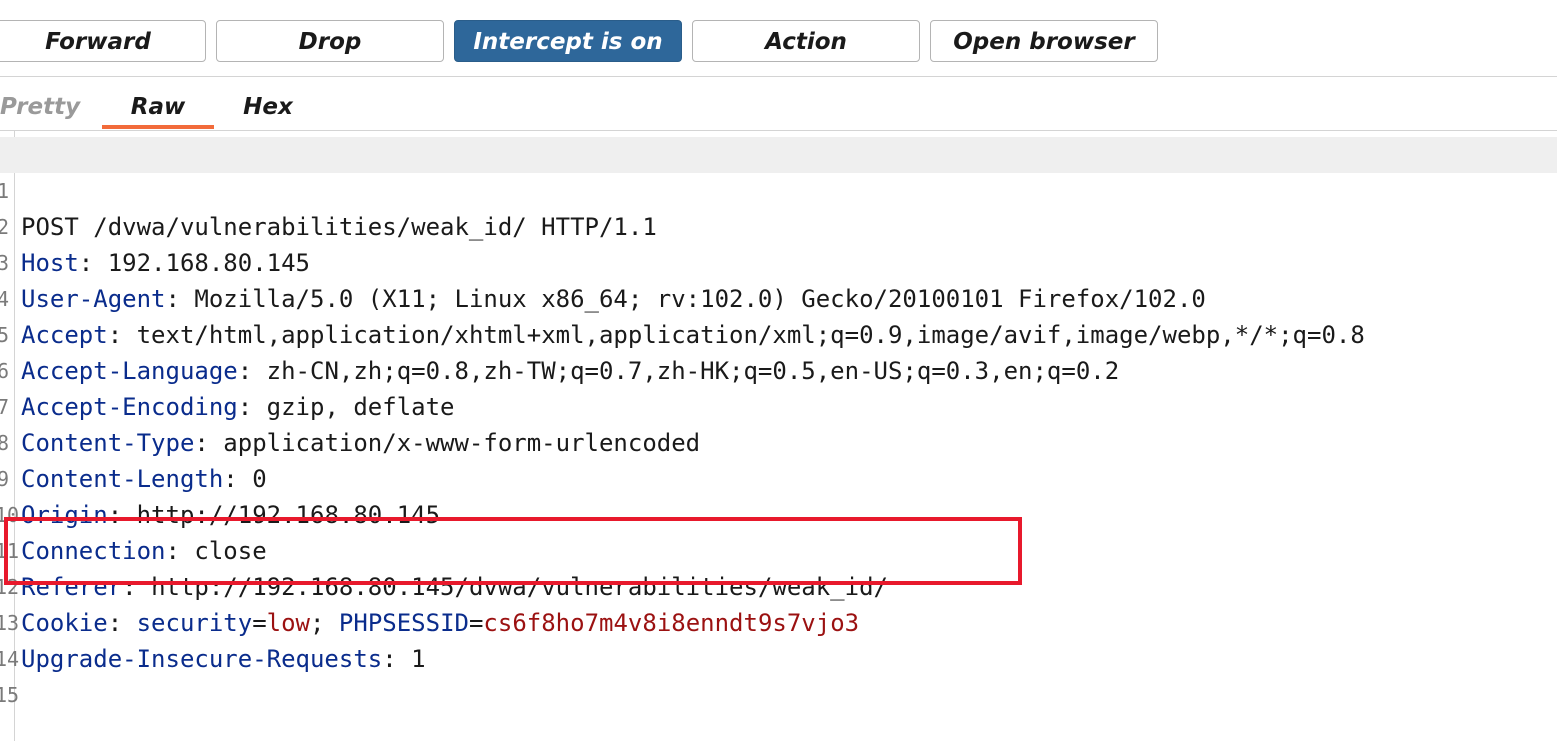  What do you see at coordinates (568, 41) in the screenshot?
I see `intercept-toggle-button: Intercept is on` at bounding box center [568, 41].